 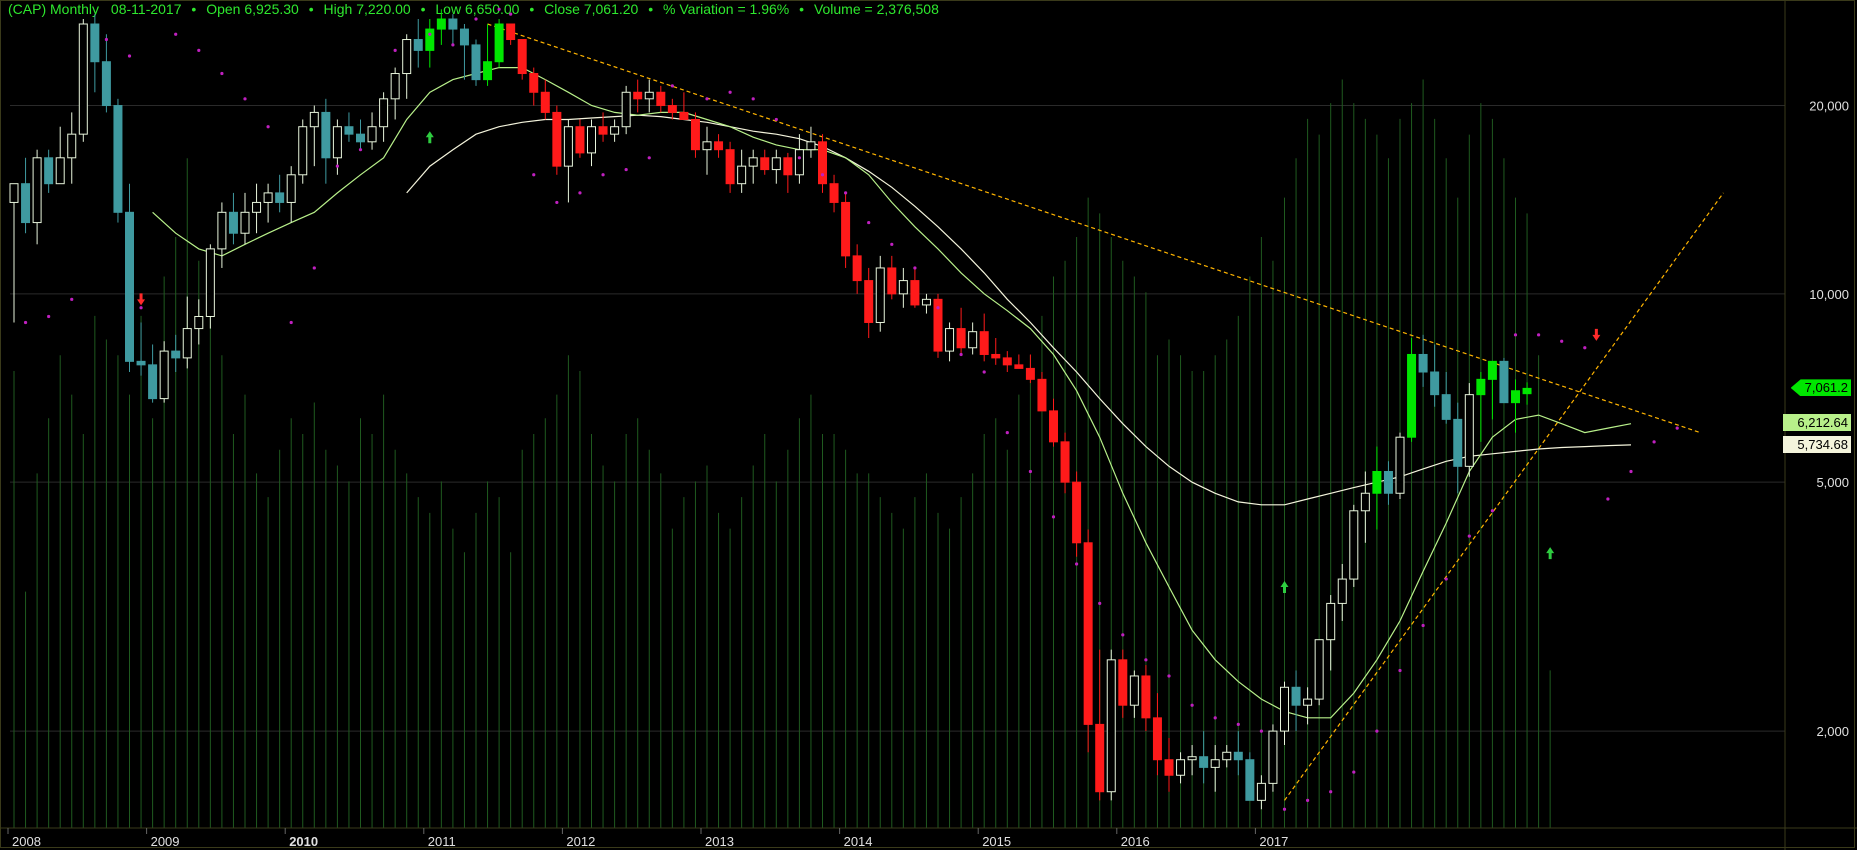 What do you see at coordinates (1817, 423) in the screenshot?
I see `fast-ma-price-tag: 6,212.64` at bounding box center [1817, 423].